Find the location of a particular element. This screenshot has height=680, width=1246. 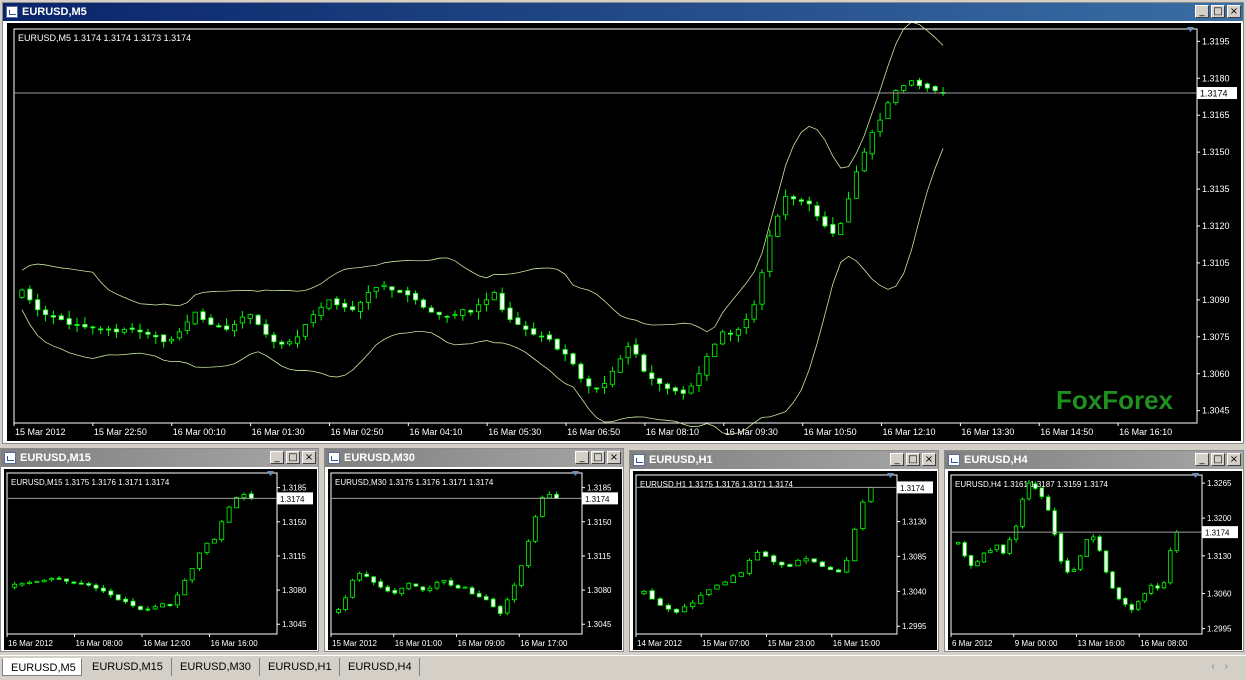

time-label: 16 Mar 05:30 is located at coordinates (514, 432).